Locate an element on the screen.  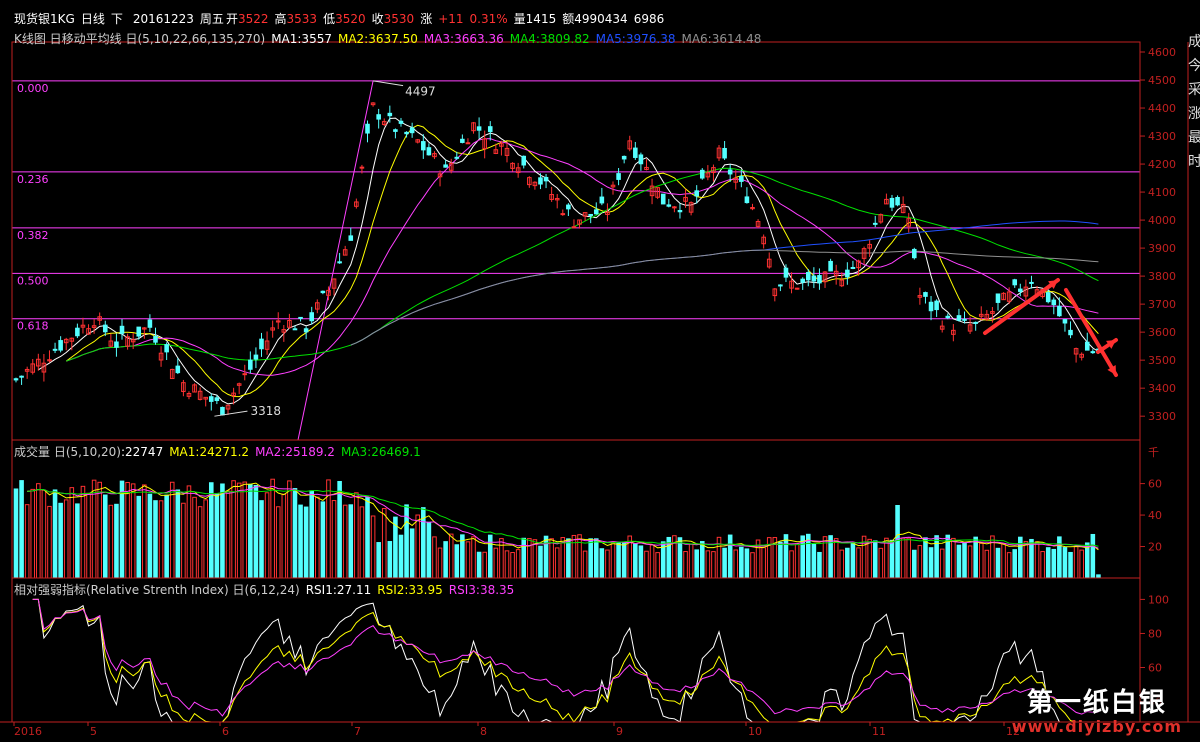
close-value: 3530 is located at coordinates (399, 19).